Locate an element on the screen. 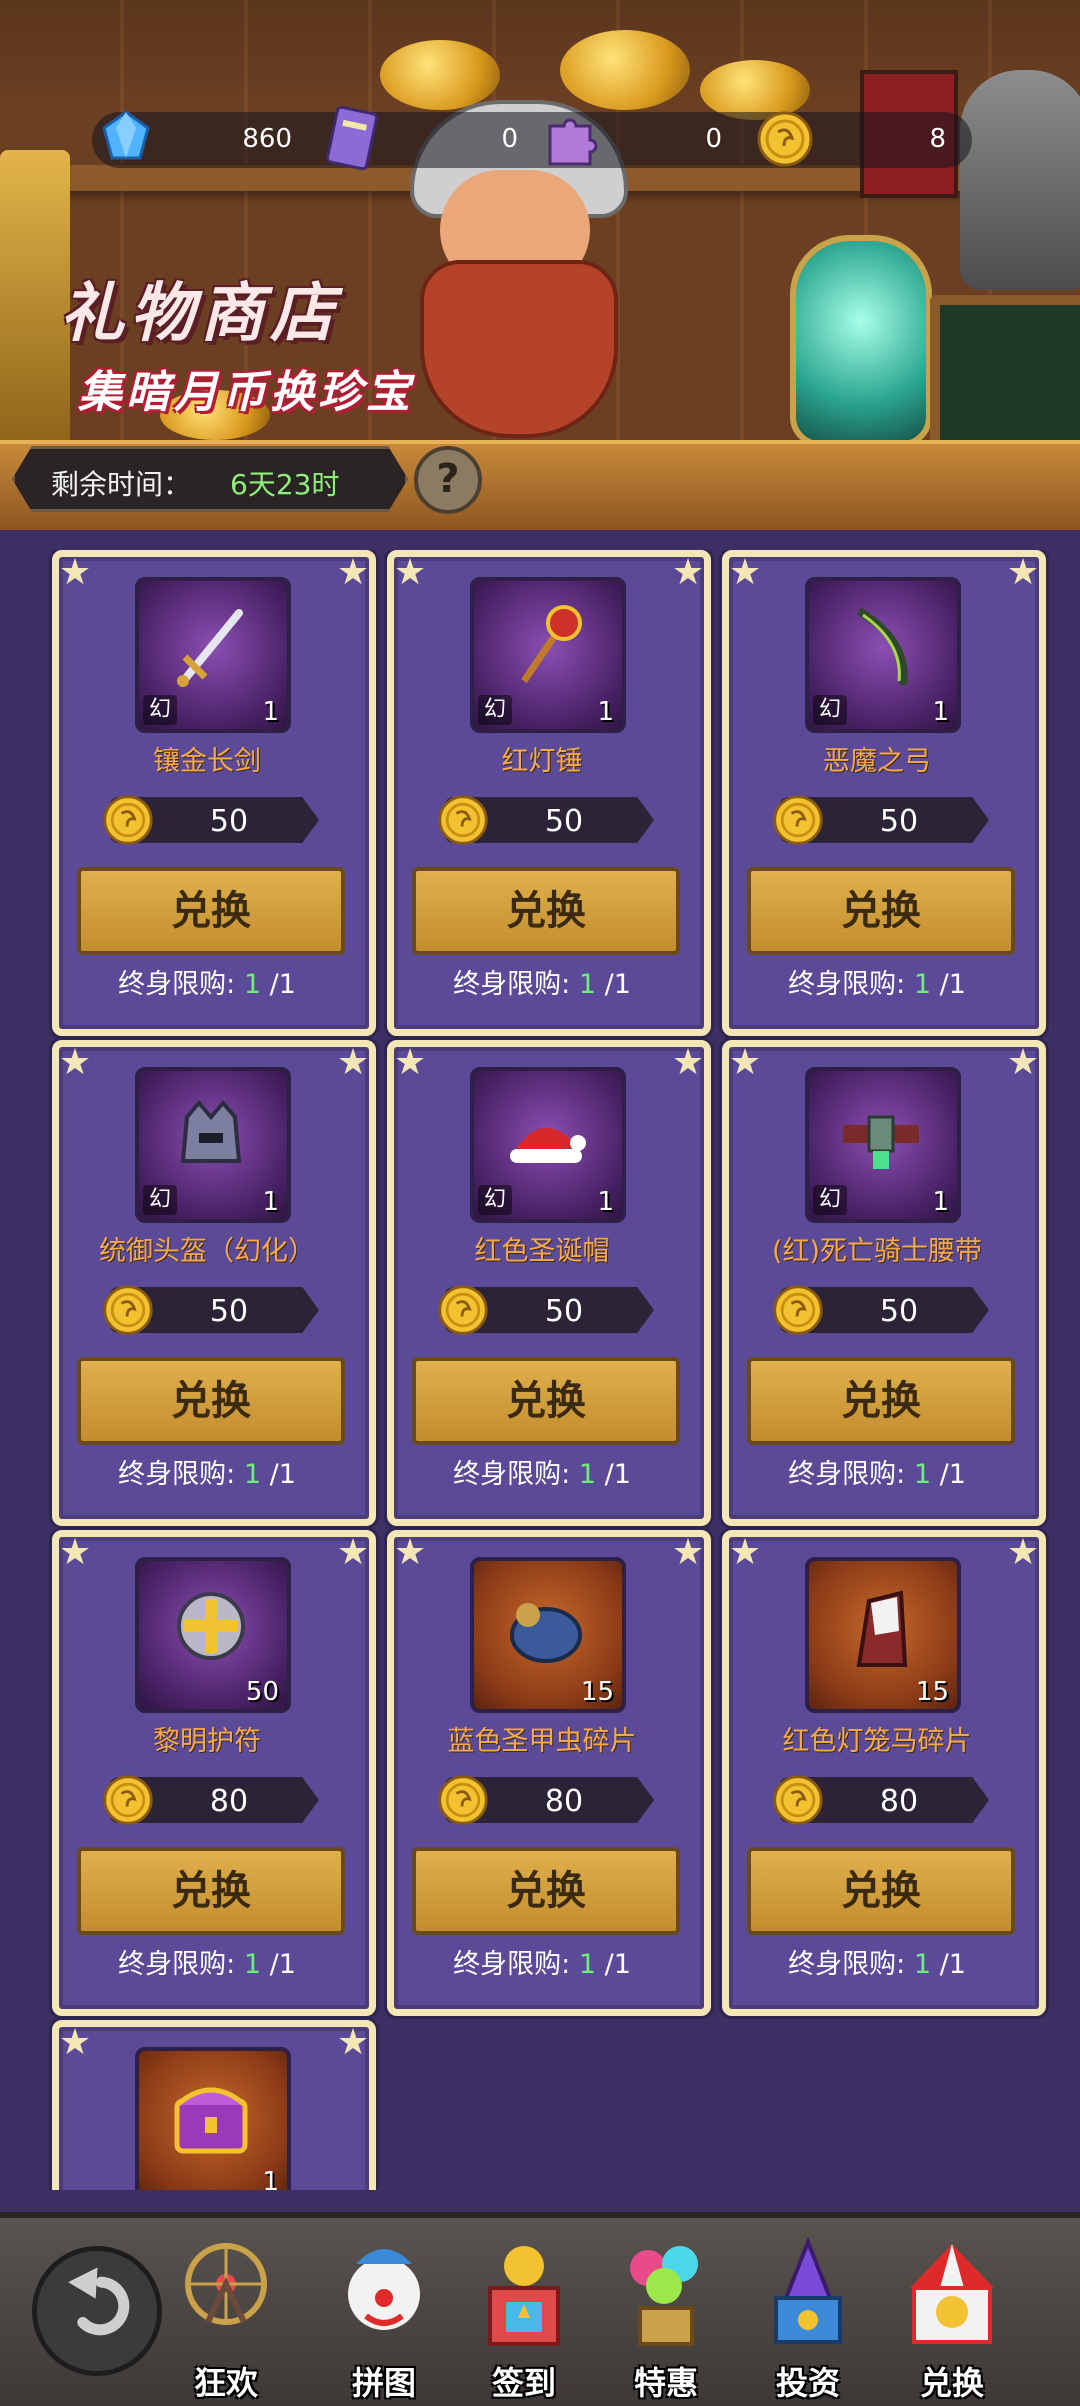 The image size is (1080, 2406). shop-item-card: ★ ★ 幻 1 红灯锤 50 兑换 终身限购: 1 /1 is located at coordinates (549, 793).